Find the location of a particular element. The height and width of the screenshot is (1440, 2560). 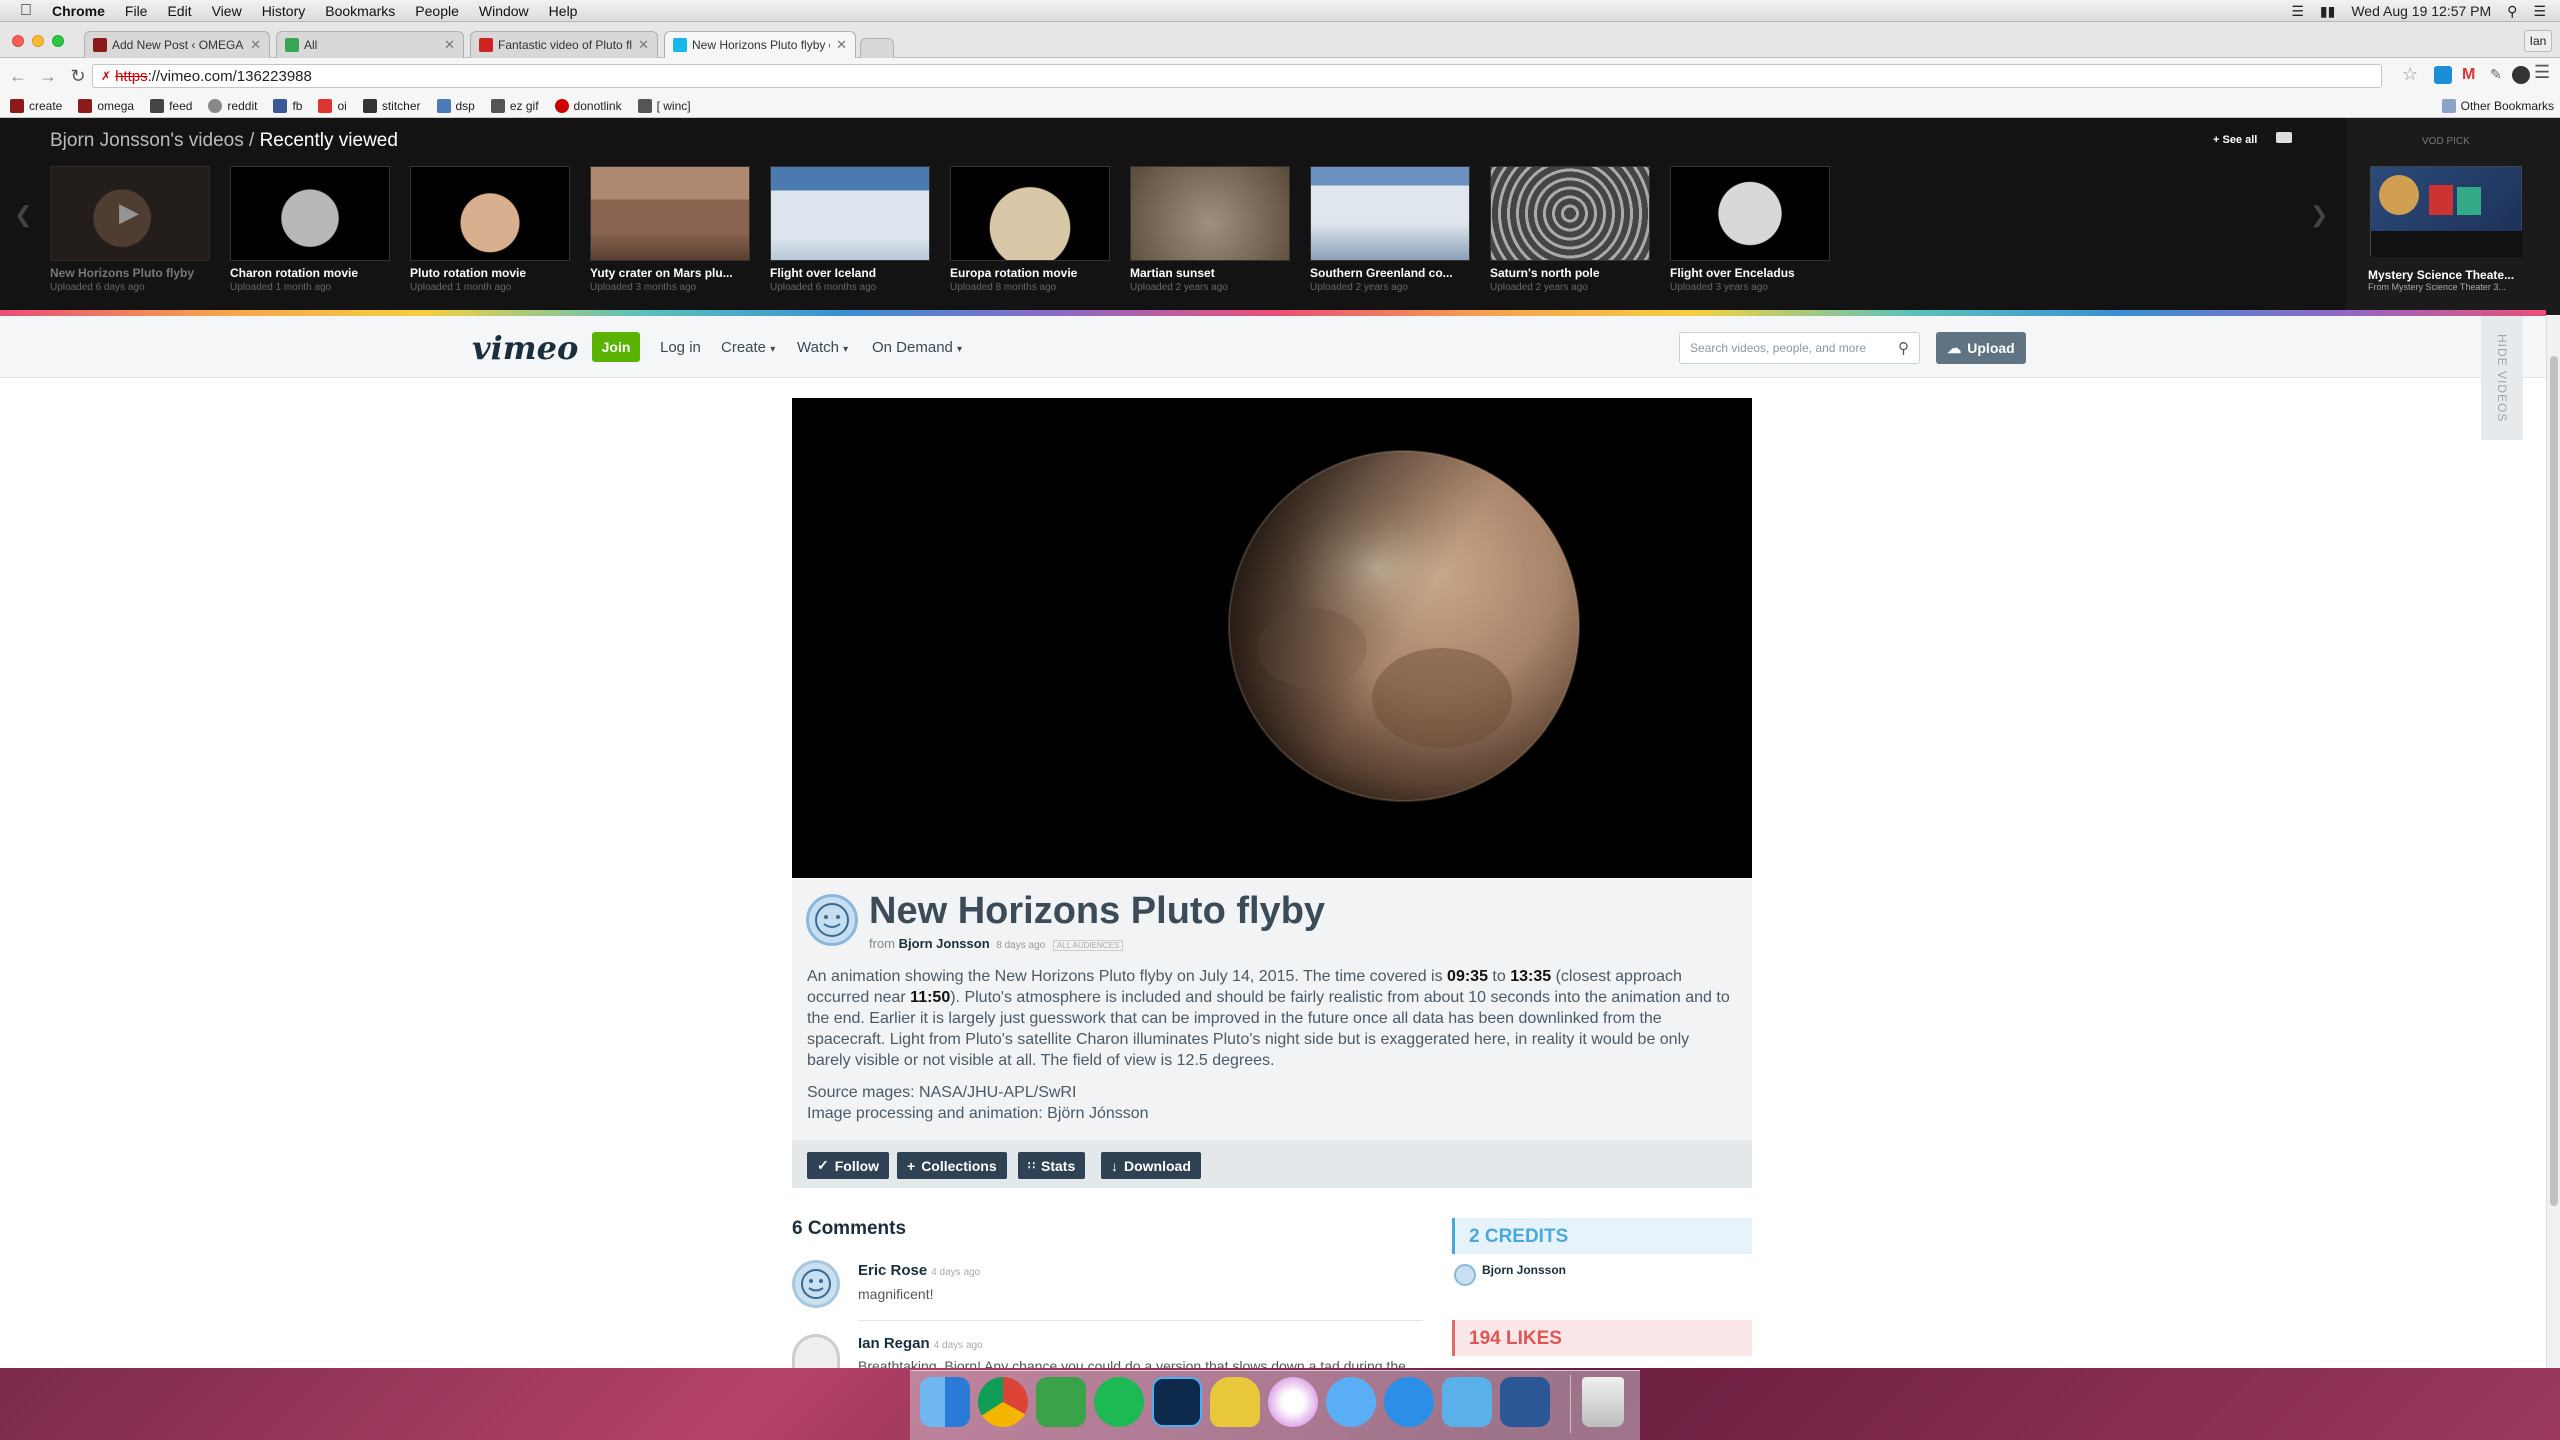

video-thumbnail-title: Pluto rotation movie is located at coordinates (495, 273).